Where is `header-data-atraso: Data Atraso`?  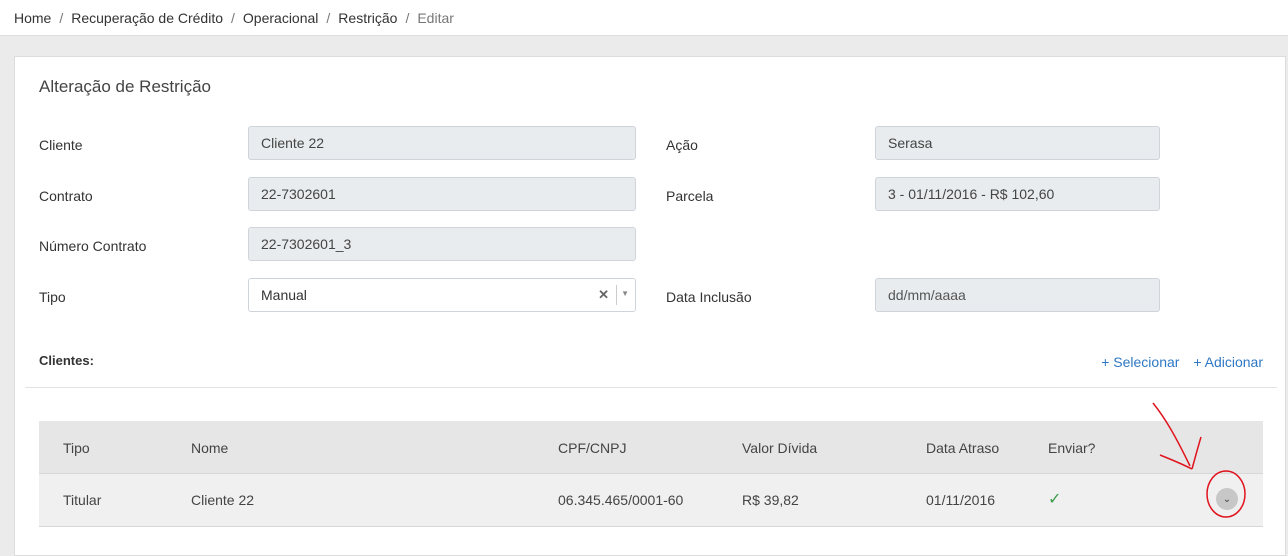
header-data-atraso: Data Atraso is located at coordinates (963, 448).